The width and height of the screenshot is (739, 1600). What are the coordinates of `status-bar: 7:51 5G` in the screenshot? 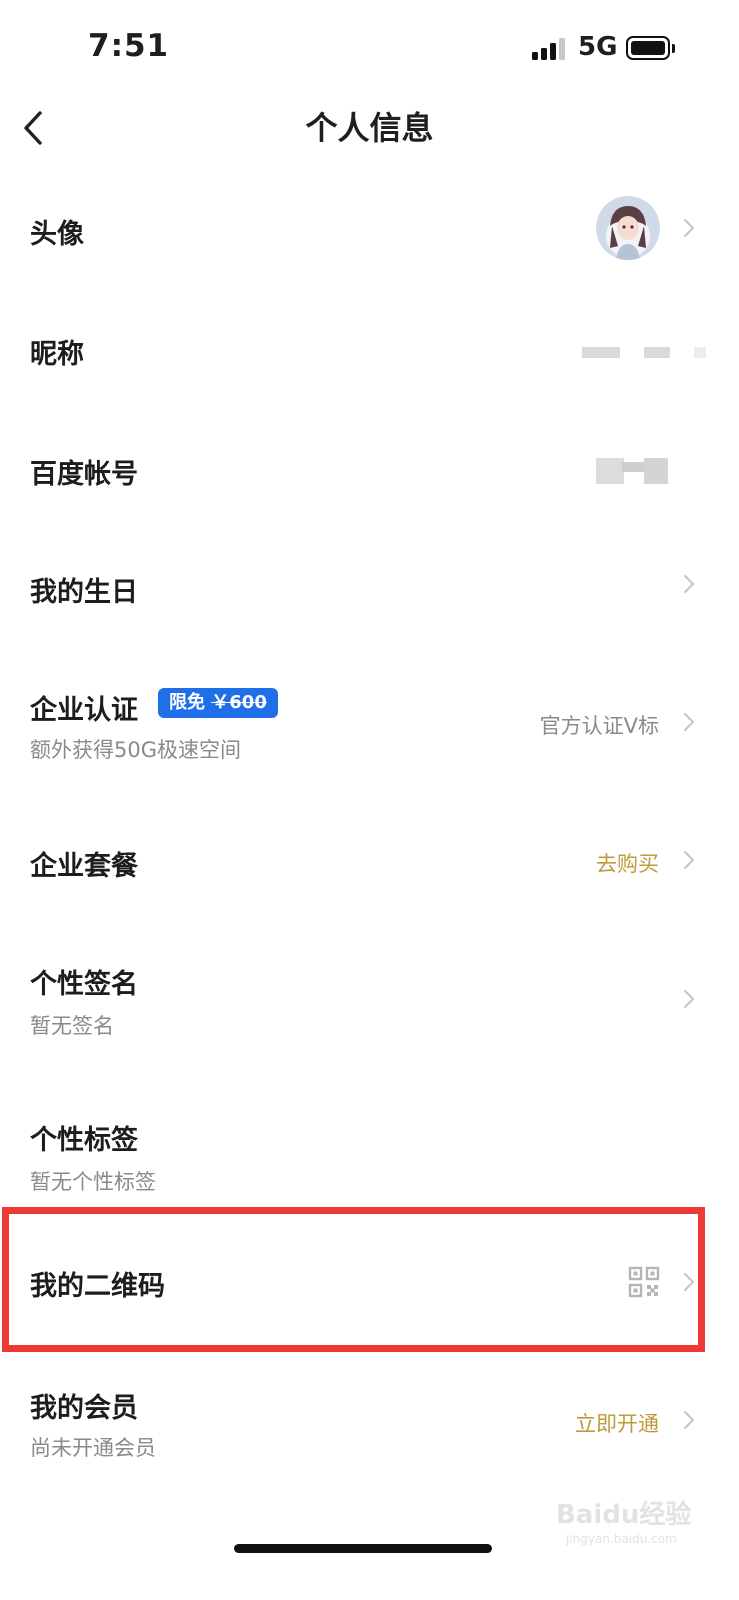 It's located at (369, 48).